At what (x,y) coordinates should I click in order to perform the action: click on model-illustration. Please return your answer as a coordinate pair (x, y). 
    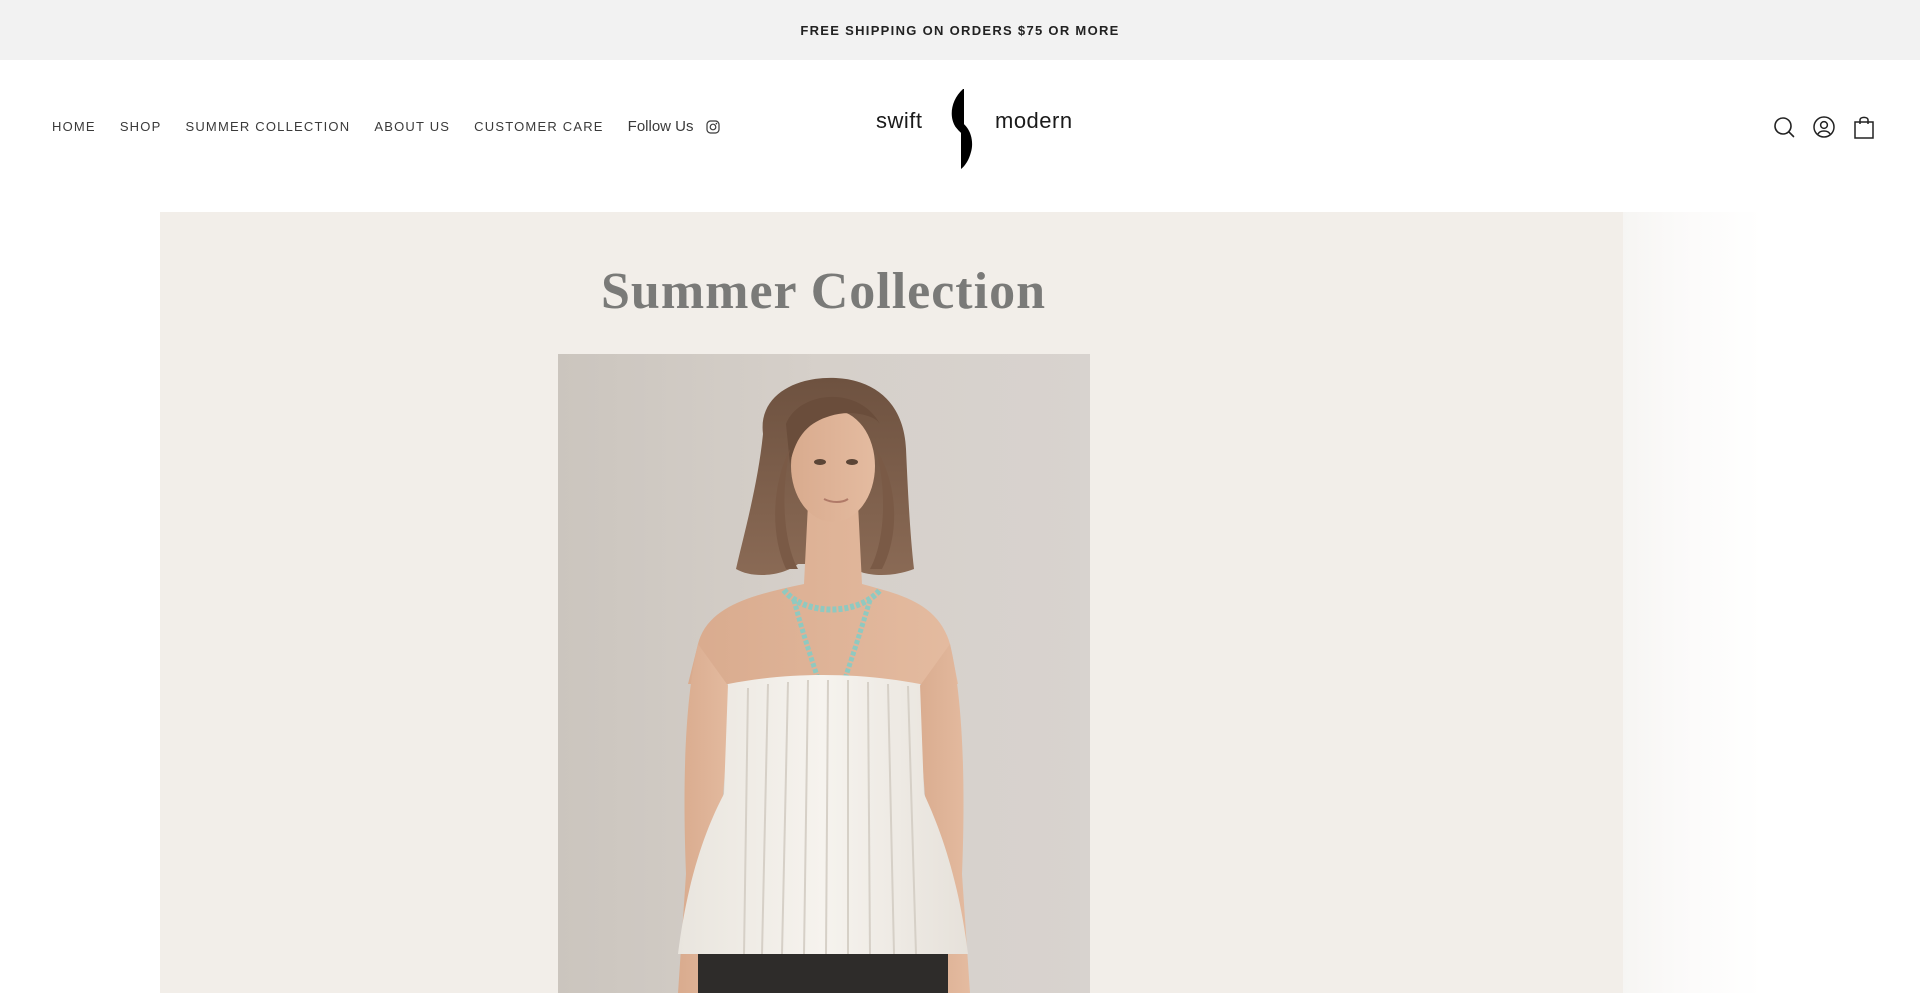
    Looking at the image, I should click on (824, 685).